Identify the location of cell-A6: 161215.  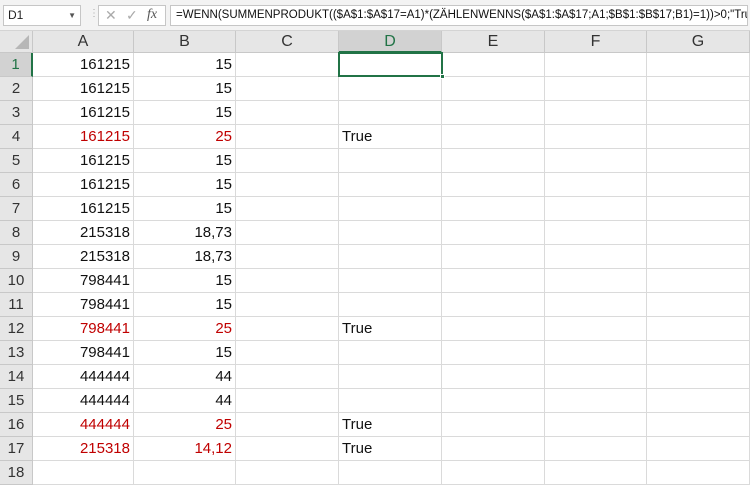
(83, 185).